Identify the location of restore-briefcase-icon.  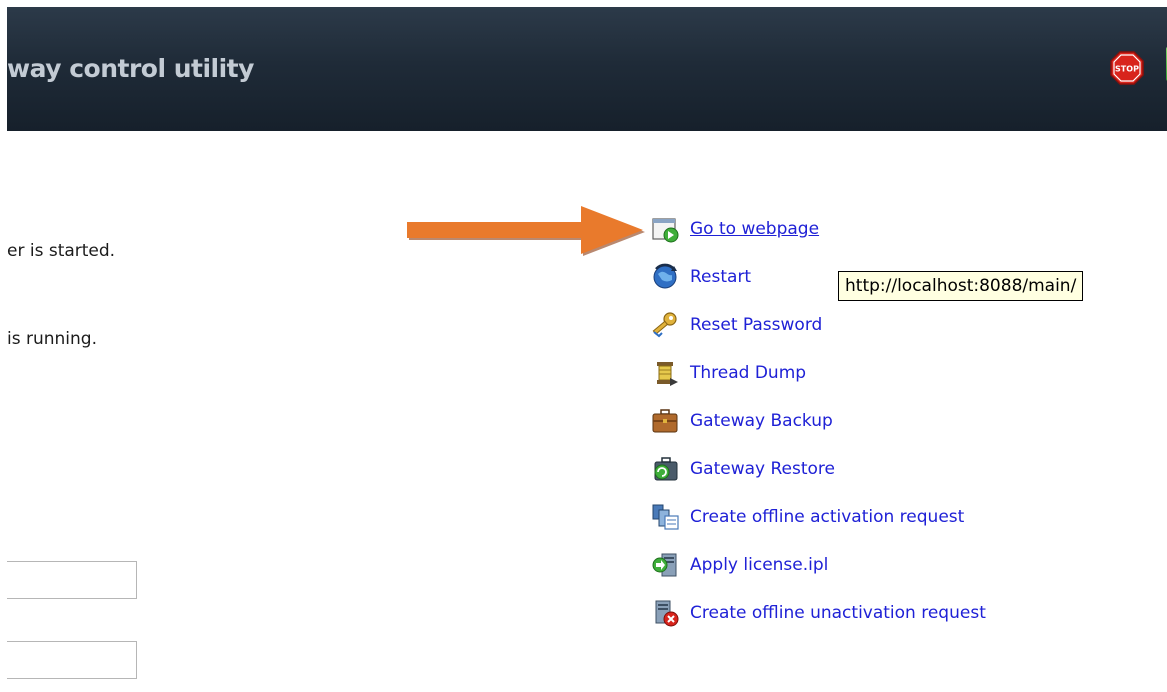
(666, 469).